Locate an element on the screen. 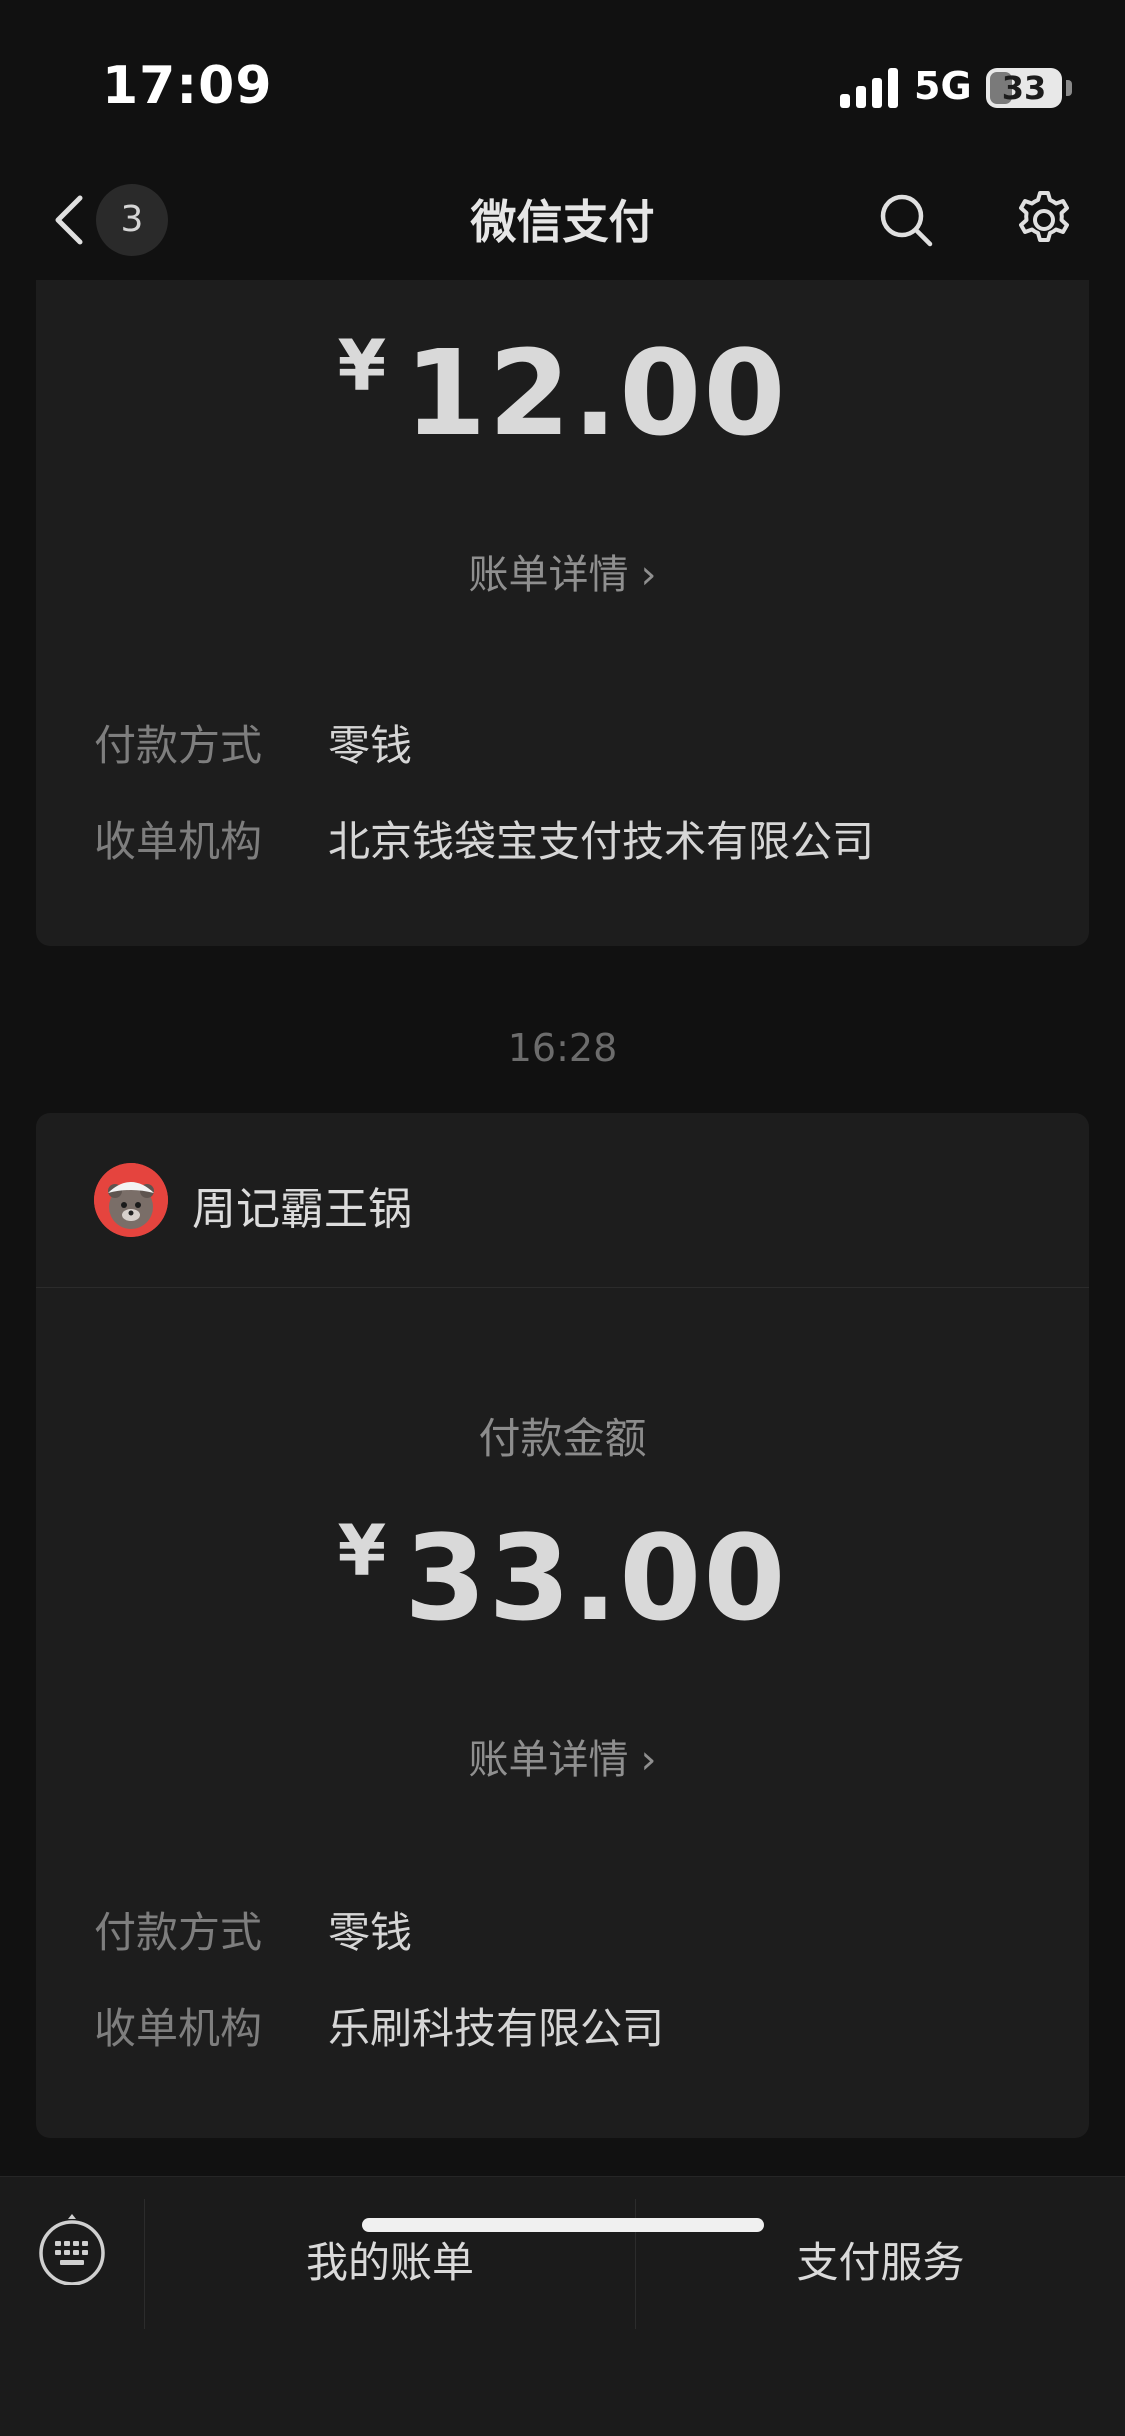 The image size is (1125, 2436). battery-level: 33 is located at coordinates (1024, 88).